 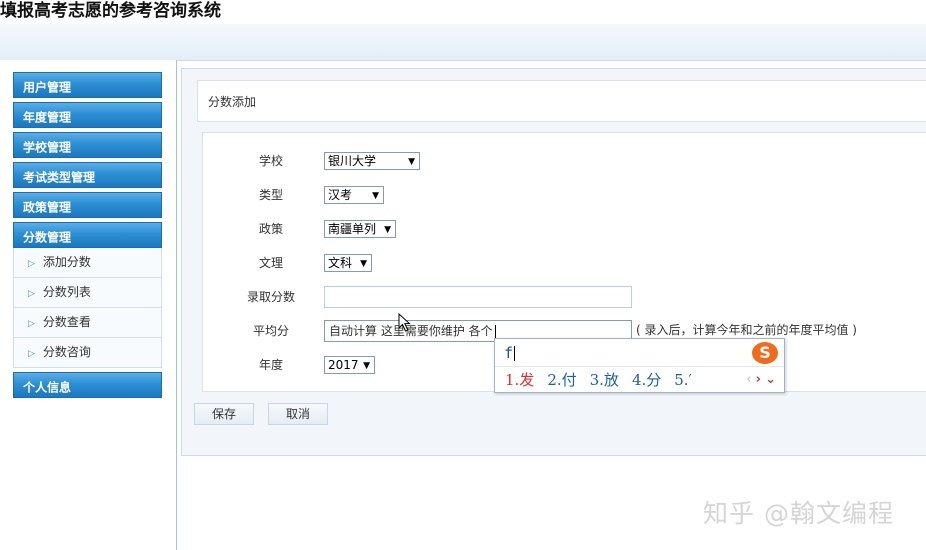 I want to click on menu-label: 年度管理, so click(x=47, y=117).